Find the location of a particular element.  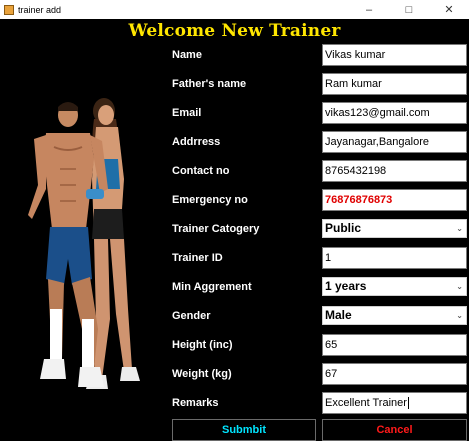

text-cursor is located at coordinates (408, 403).